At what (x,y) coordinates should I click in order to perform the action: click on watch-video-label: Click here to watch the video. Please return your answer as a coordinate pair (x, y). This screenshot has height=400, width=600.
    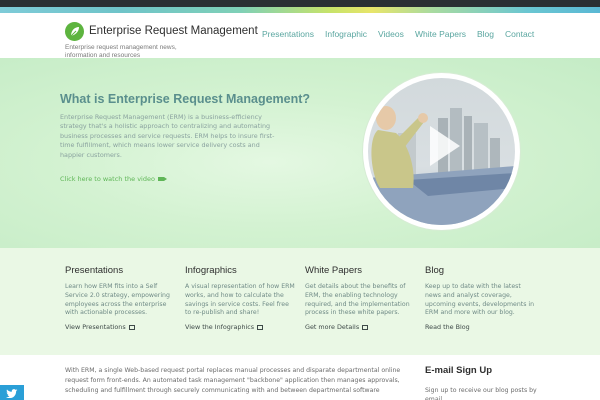
    Looking at the image, I should click on (107, 179).